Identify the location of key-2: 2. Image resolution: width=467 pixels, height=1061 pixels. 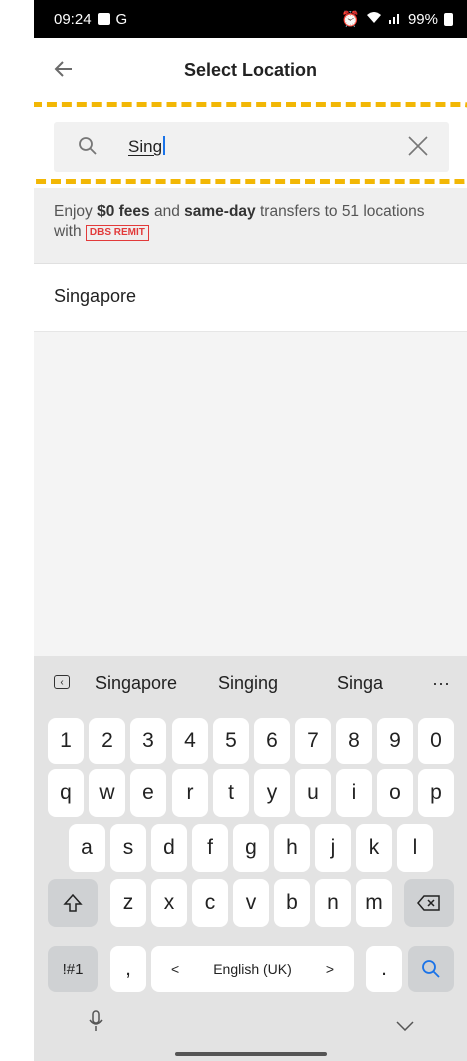
(107, 741).